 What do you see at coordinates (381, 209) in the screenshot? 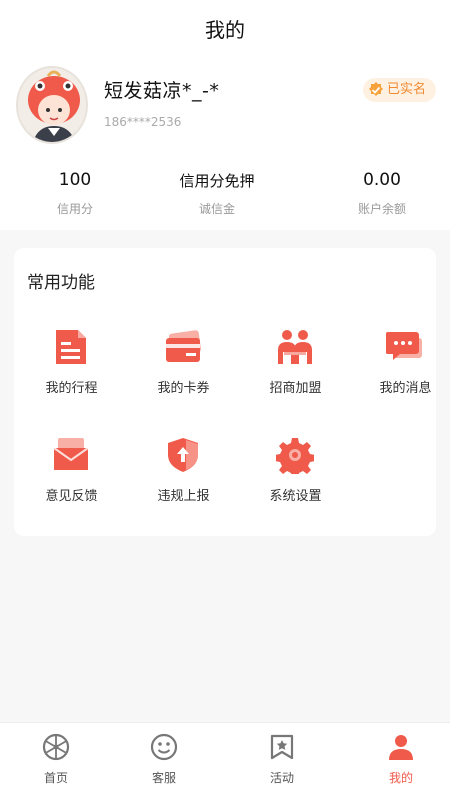
I see `stat-label: 账户余额` at bounding box center [381, 209].